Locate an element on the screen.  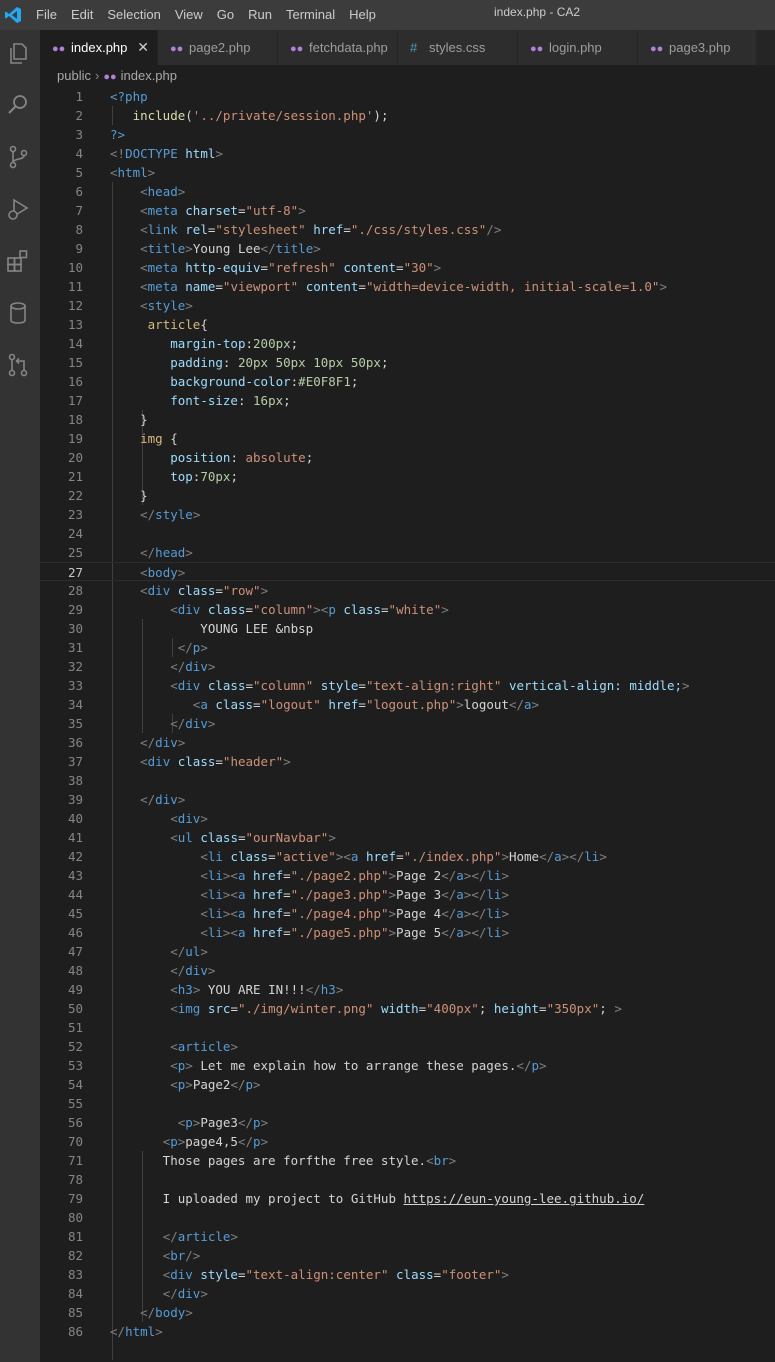
explorer-icon is located at coordinates (18, 53).